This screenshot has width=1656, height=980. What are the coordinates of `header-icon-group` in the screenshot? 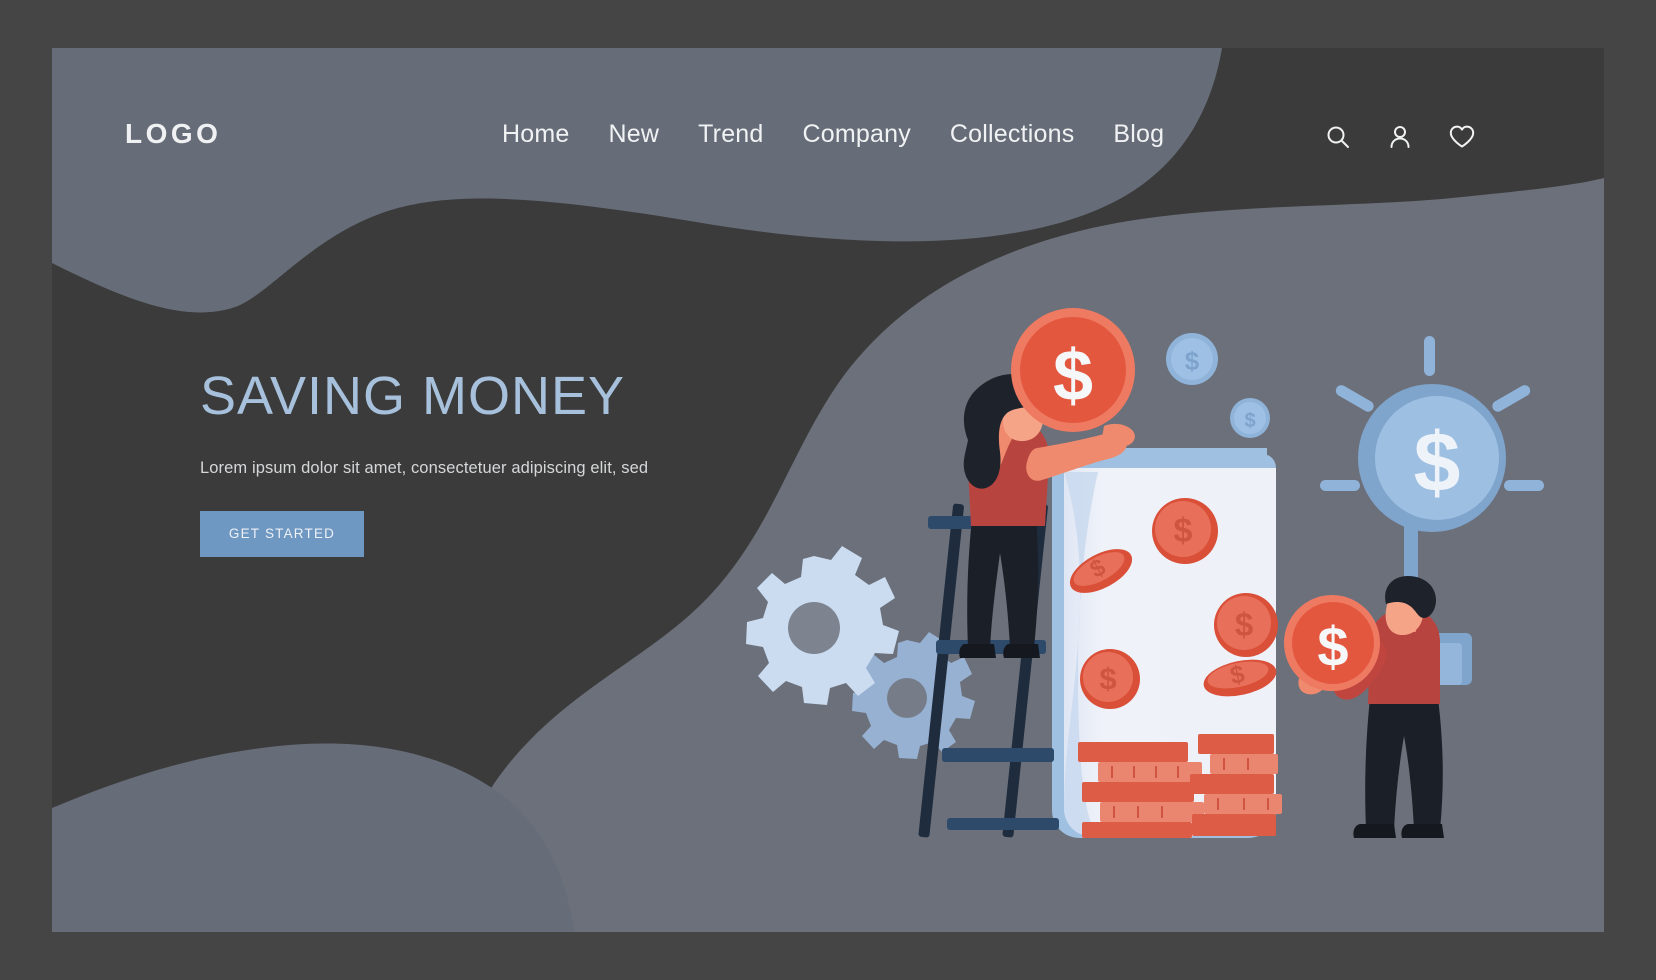 It's located at (1400, 137).